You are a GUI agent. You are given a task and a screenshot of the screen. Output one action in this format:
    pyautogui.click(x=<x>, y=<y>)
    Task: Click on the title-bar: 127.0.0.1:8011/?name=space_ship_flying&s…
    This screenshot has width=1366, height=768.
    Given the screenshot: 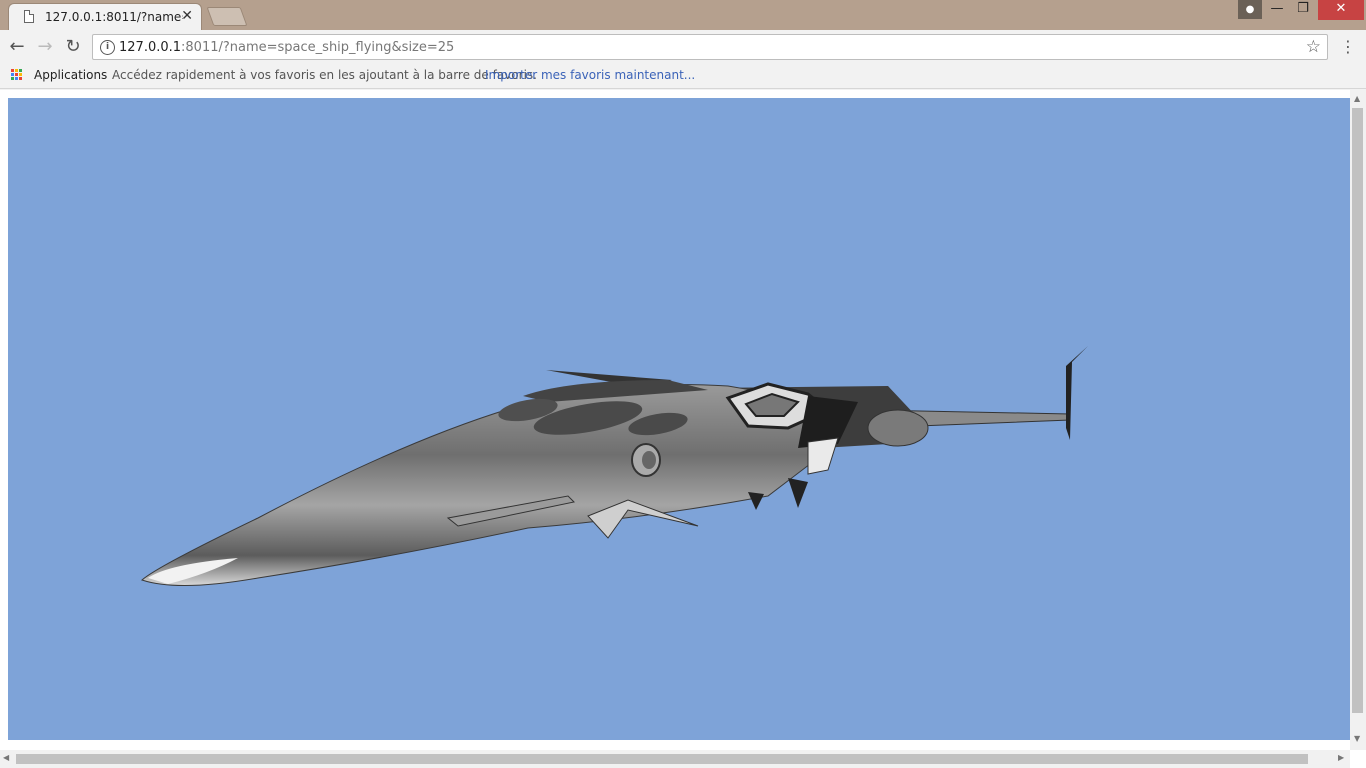 What is the action you would take?
    pyautogui.click(x=683, y=15)
    